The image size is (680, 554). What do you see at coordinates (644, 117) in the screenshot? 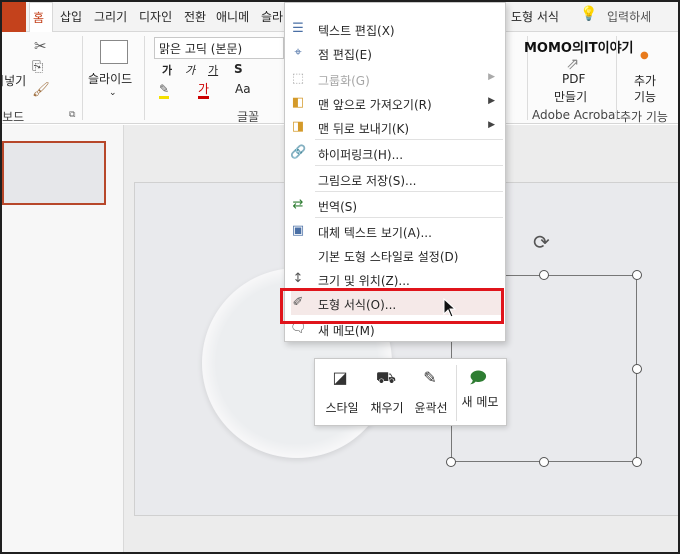
I see `addin-group-label: 추가 기능` at bounding box center [644, 117].